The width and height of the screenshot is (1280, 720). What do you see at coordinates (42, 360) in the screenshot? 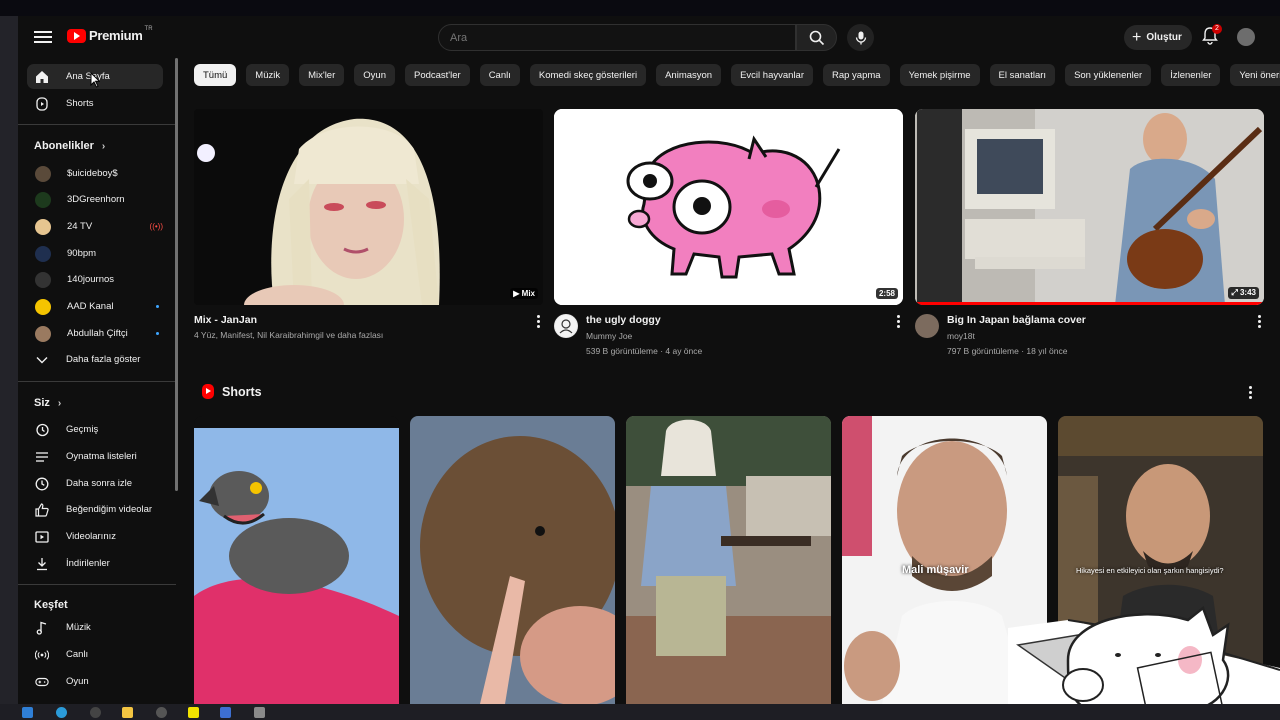
I see `chevron-down-icon` at bounding box center [42, 360].